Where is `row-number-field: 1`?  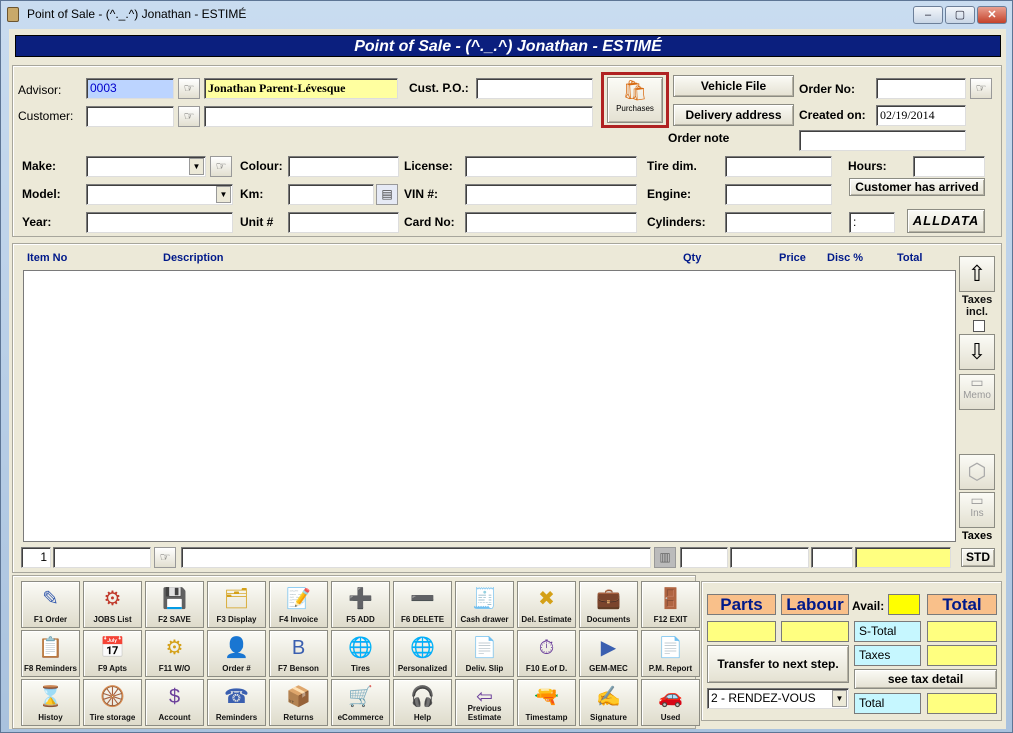
row-number-field: 1 is located at coordinates (36, 557).